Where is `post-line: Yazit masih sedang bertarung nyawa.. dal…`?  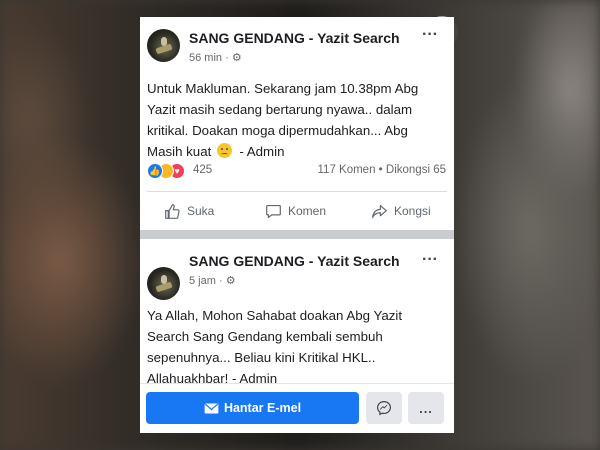 post-line: Yazit masih sedang bertarung nyawa.. dal… is located at coordinates (280, 109).